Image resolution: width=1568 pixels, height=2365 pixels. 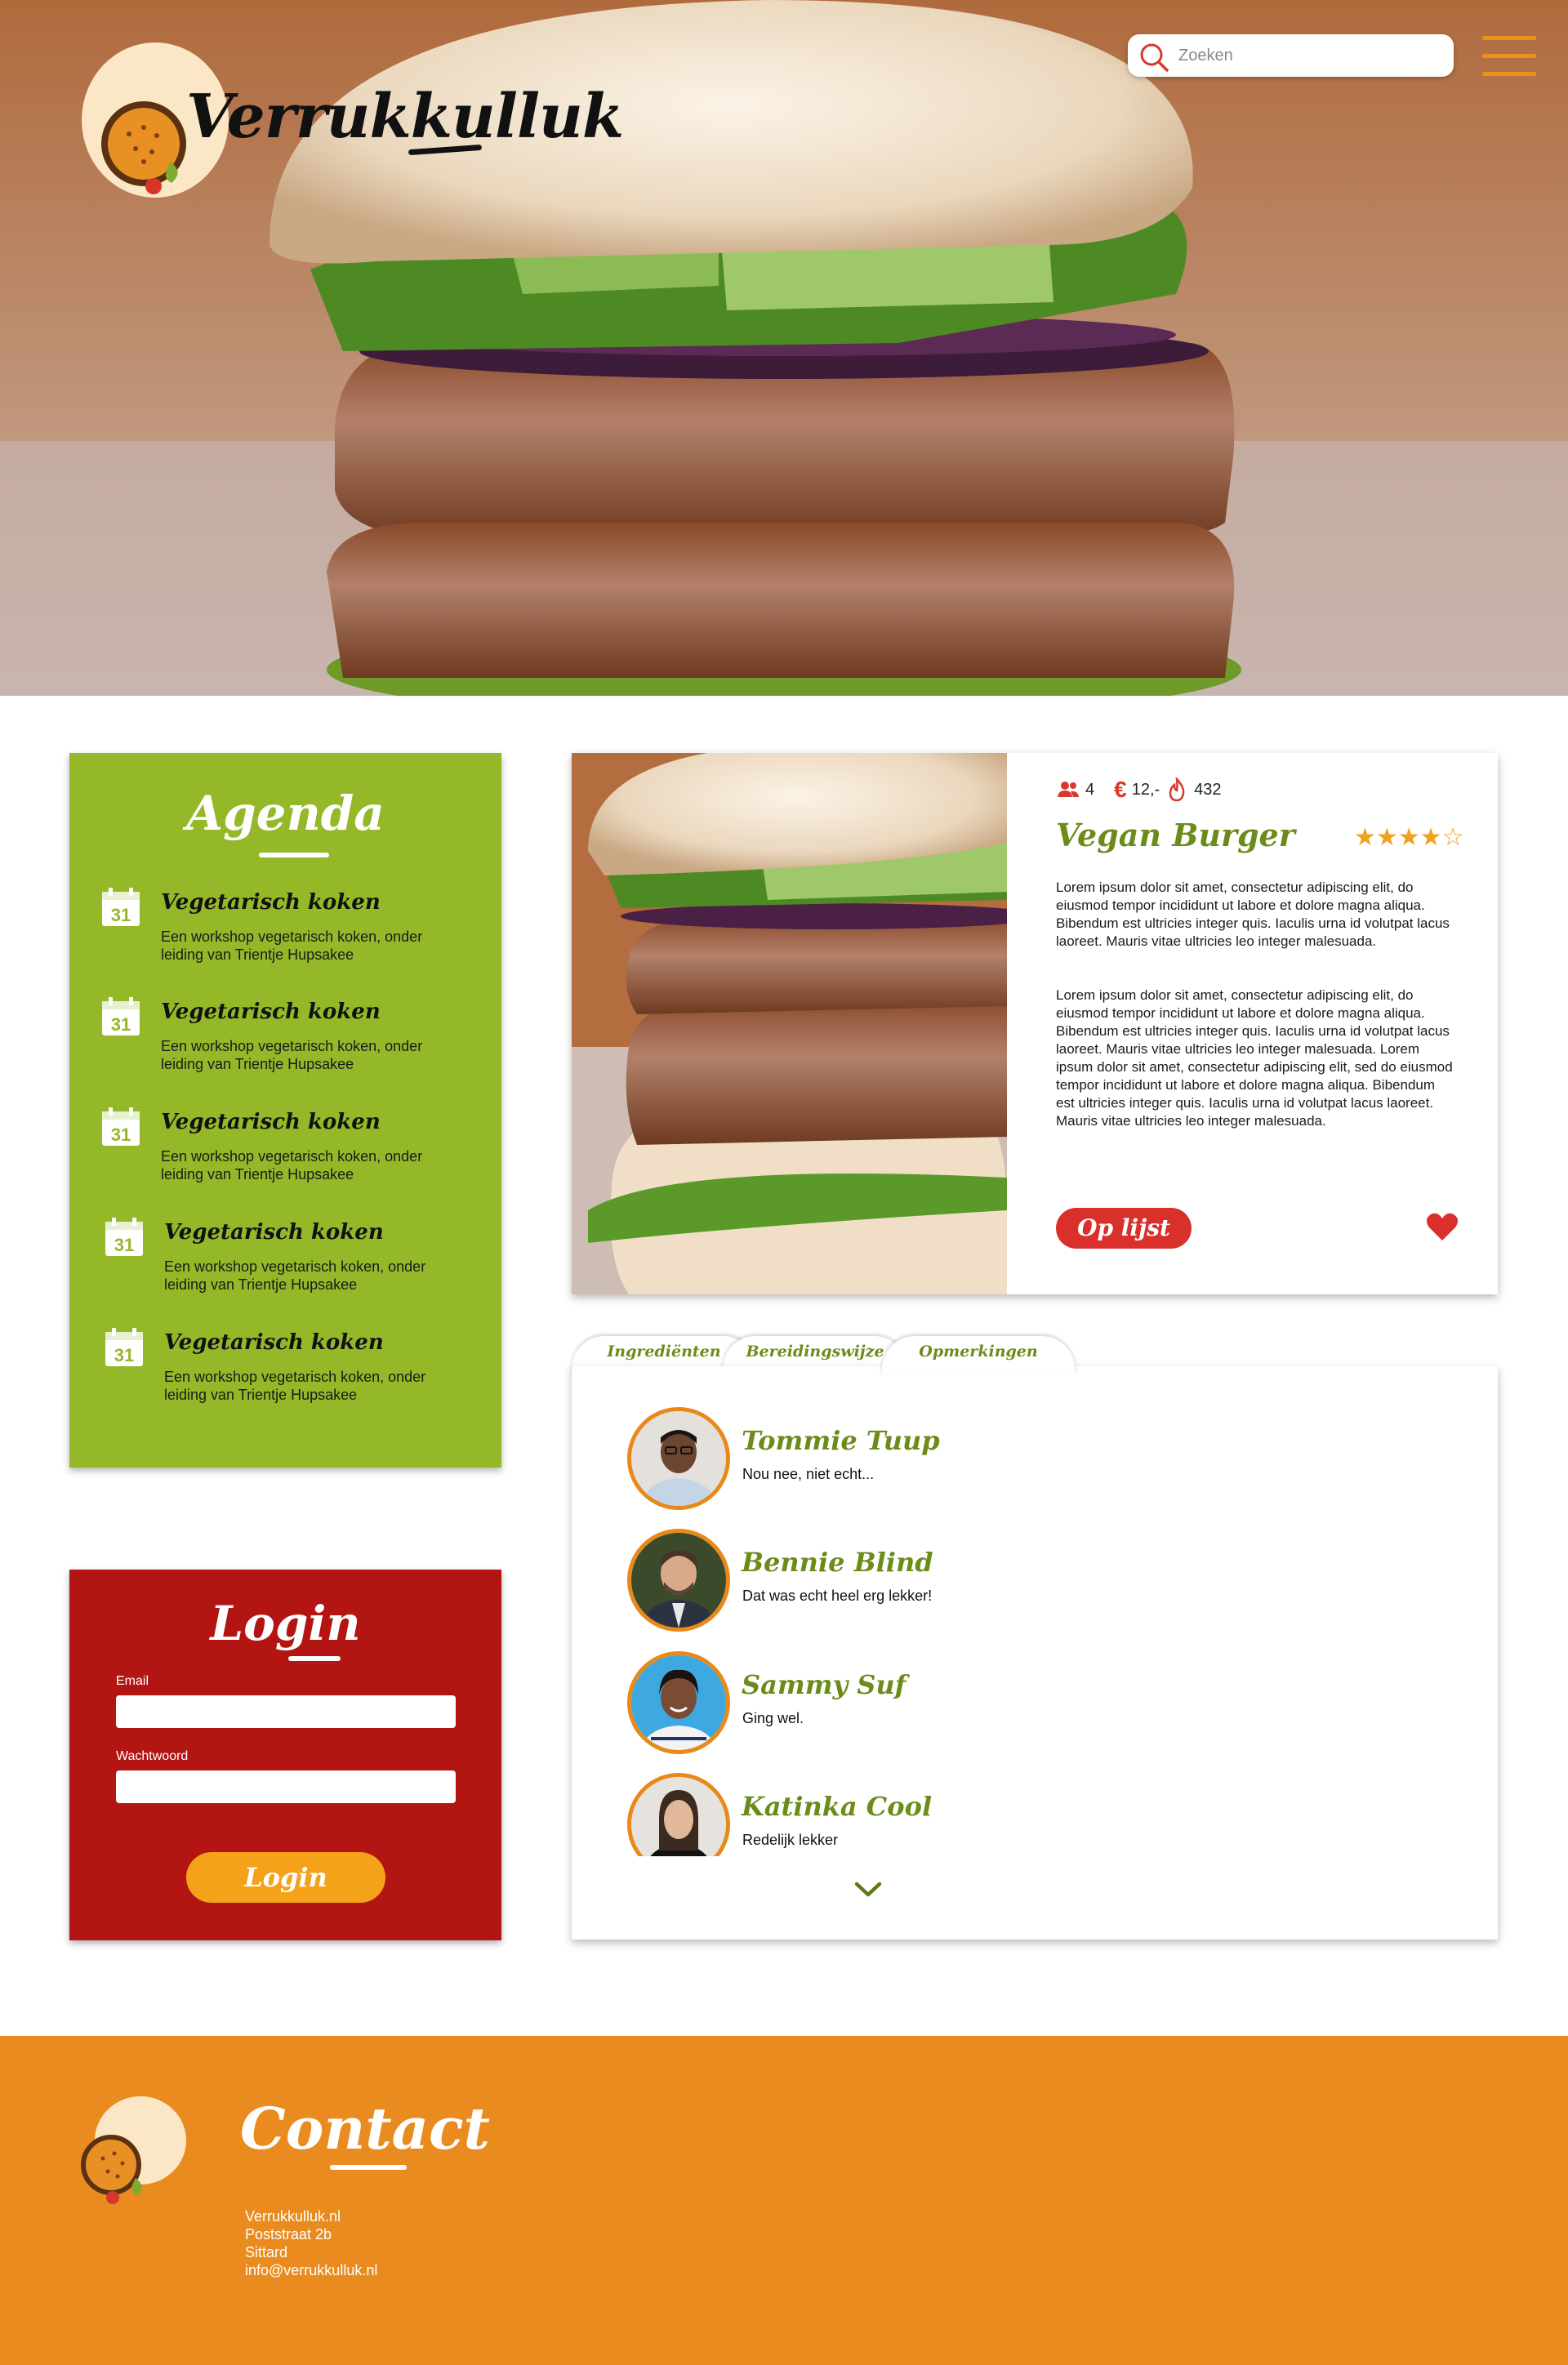 I want to click on email-field, so click(x=286, y=1711).